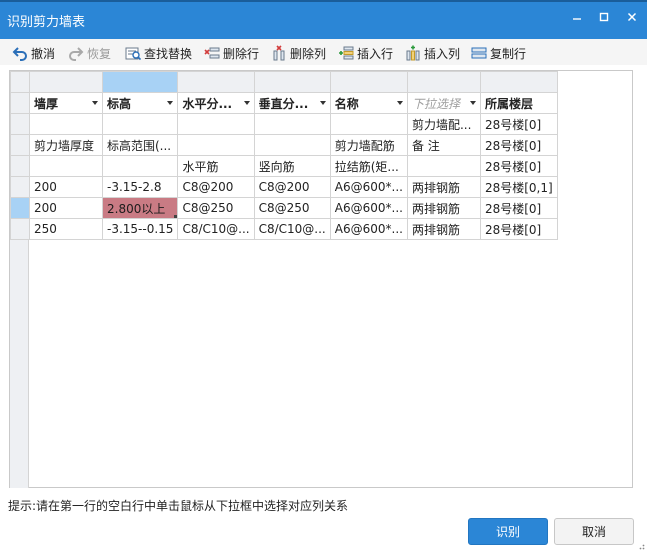  Describe the element at coordinates (140, 82) in the screenshot. I see `column-header-selected` at that location.